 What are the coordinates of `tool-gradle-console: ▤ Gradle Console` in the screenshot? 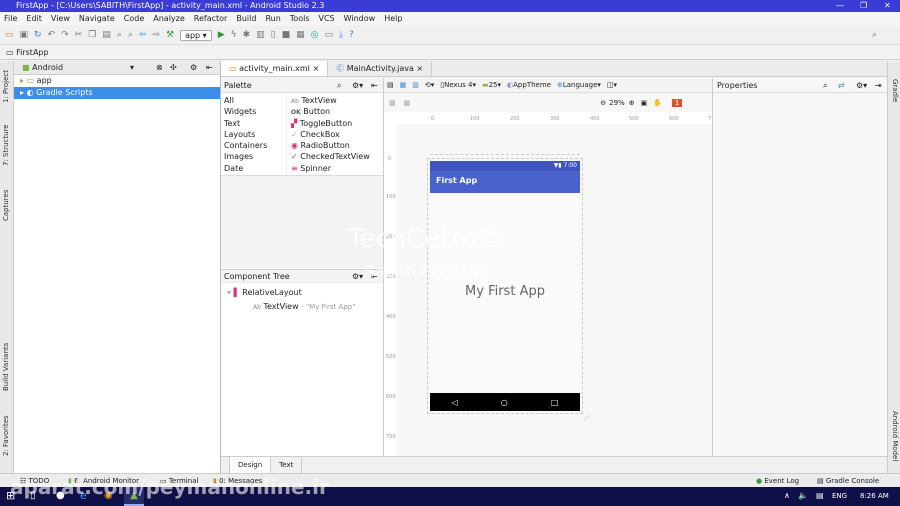 It's located at (848, 481).